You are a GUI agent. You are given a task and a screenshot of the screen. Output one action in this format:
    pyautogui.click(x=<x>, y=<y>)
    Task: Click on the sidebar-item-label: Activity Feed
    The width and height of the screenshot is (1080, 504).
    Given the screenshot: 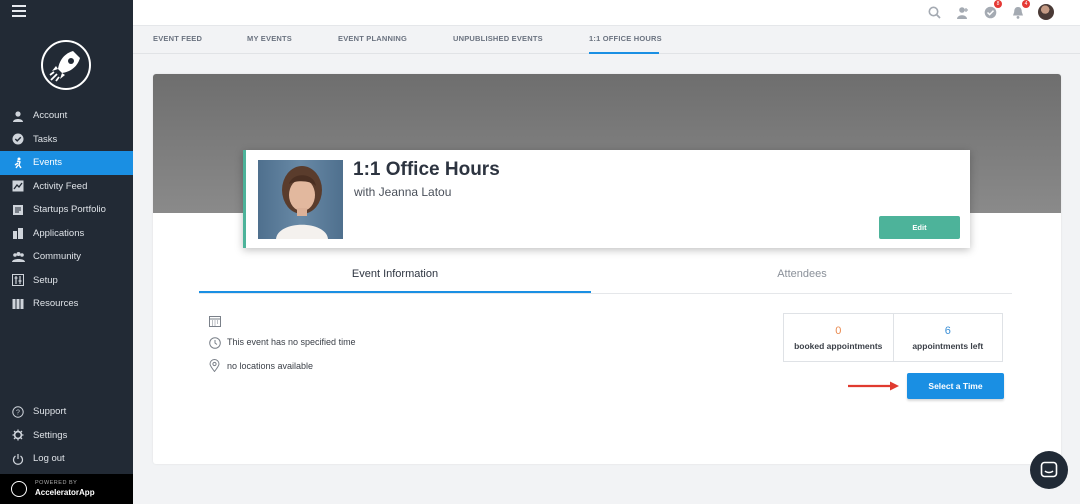 What is the action you would take?
    pyautogui.click(x=60, y=186)
    